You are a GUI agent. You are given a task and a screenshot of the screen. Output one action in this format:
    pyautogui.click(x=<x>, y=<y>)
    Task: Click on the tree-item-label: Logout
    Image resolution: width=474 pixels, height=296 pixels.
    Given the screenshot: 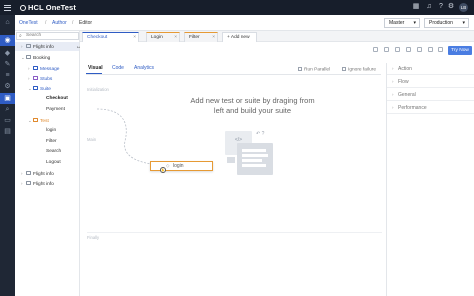 What is the action you would take?
    pyautogui.click(x=53, y=162)
    